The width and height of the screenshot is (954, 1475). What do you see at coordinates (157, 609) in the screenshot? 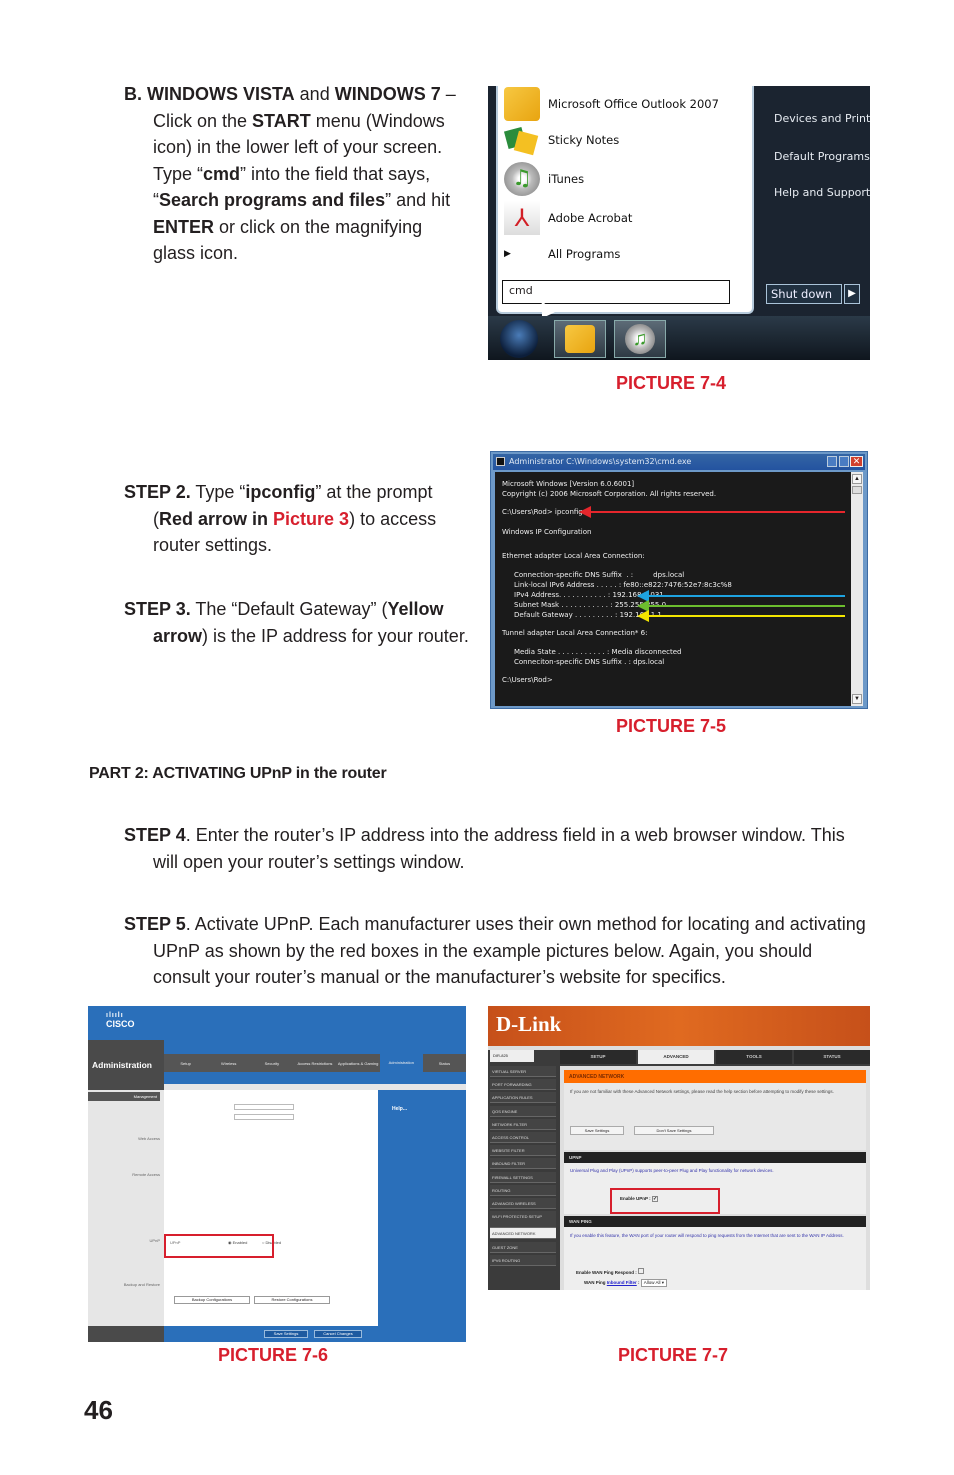
I see `step-label: STEP 3.` at bounding box center [157, 609].